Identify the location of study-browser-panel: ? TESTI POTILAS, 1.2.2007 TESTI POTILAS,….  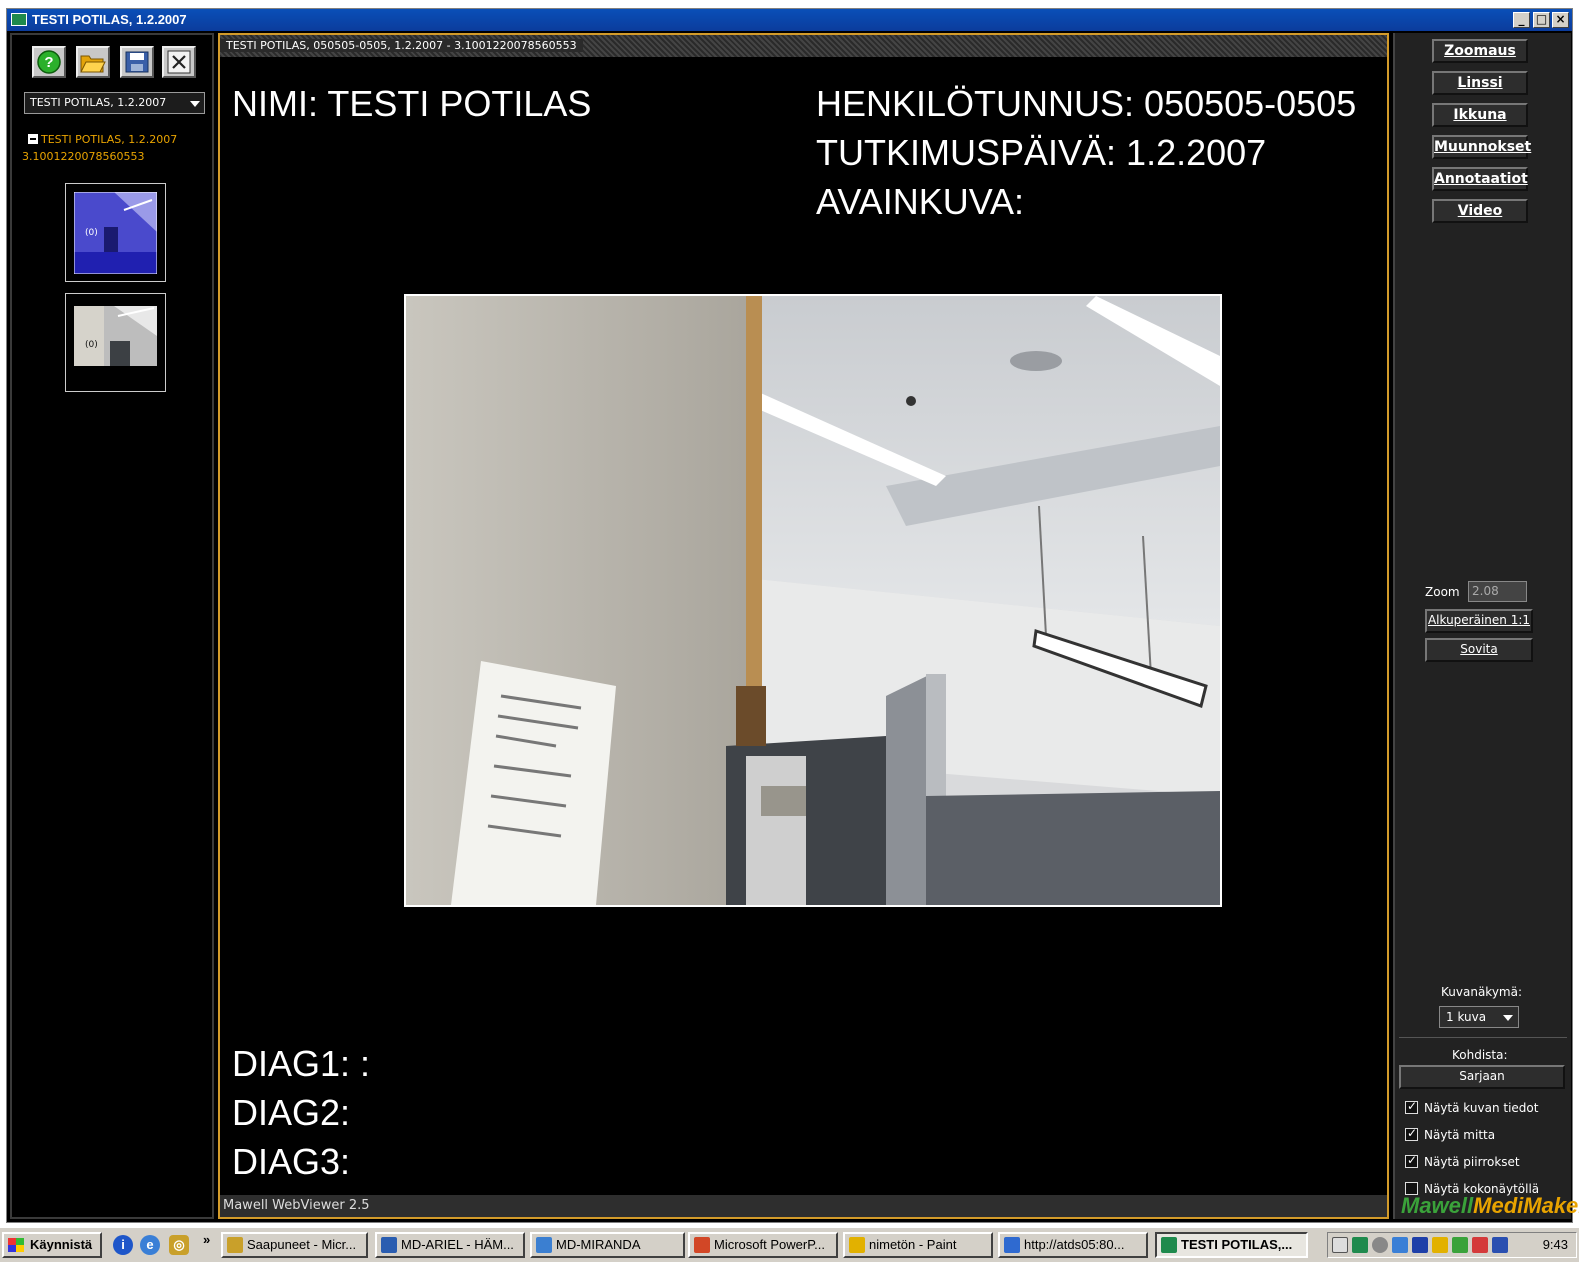
(112, 626).